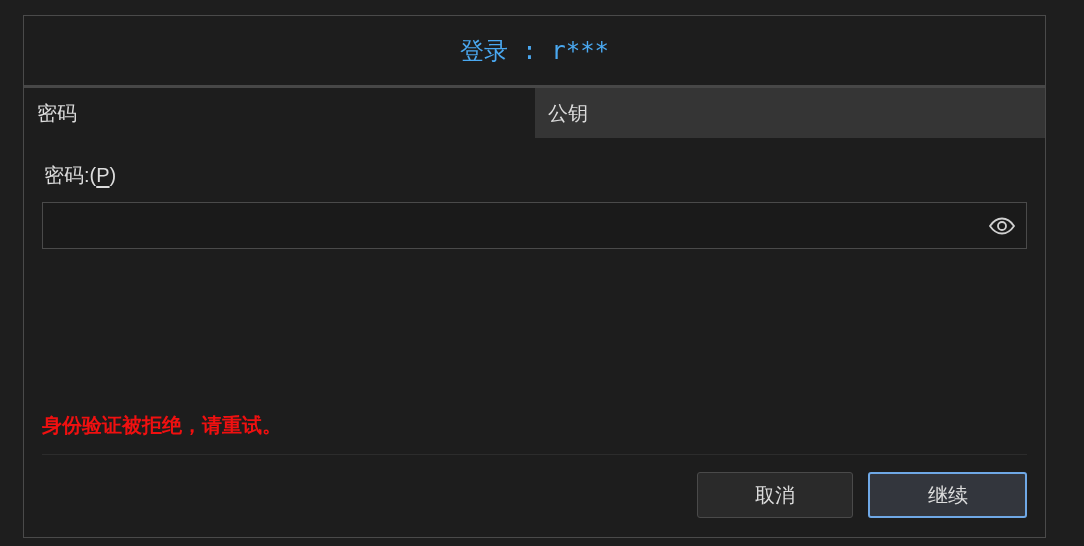 This screenshot has width=1084, height=546. What do you see at coordinates (534, 51) in the screenshot?
I see `dialog-title: 登录 : r***` at bounding box center [534, 51].